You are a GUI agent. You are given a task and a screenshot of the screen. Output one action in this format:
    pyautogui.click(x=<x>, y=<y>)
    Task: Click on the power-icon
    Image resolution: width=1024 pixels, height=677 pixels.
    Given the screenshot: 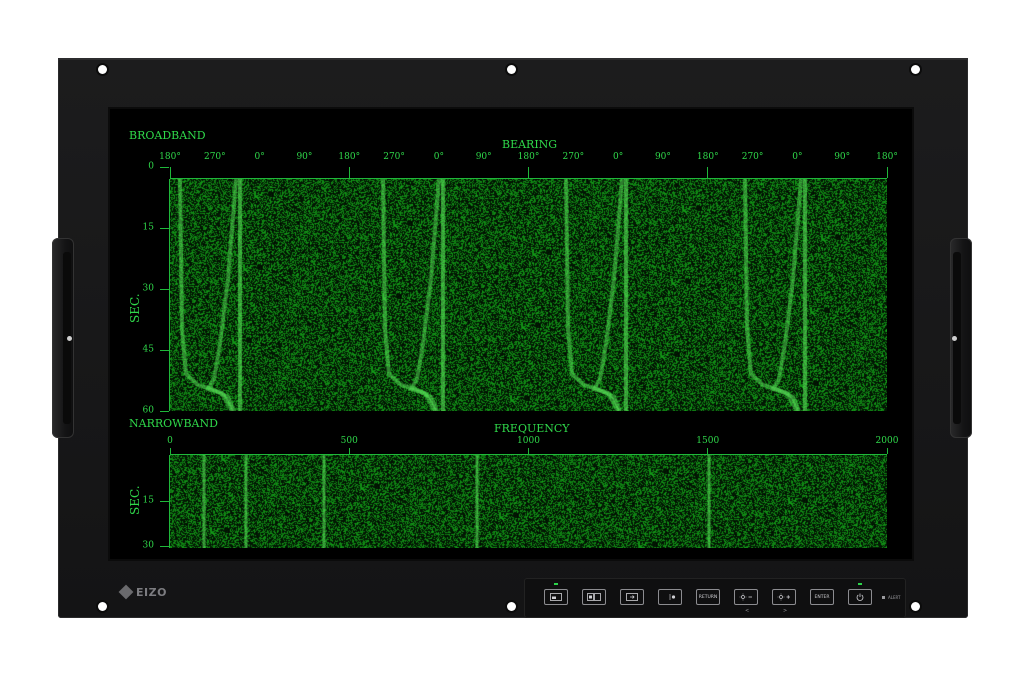 What is the action you would take?
    pyautogui.click(x=860, y=597)
    